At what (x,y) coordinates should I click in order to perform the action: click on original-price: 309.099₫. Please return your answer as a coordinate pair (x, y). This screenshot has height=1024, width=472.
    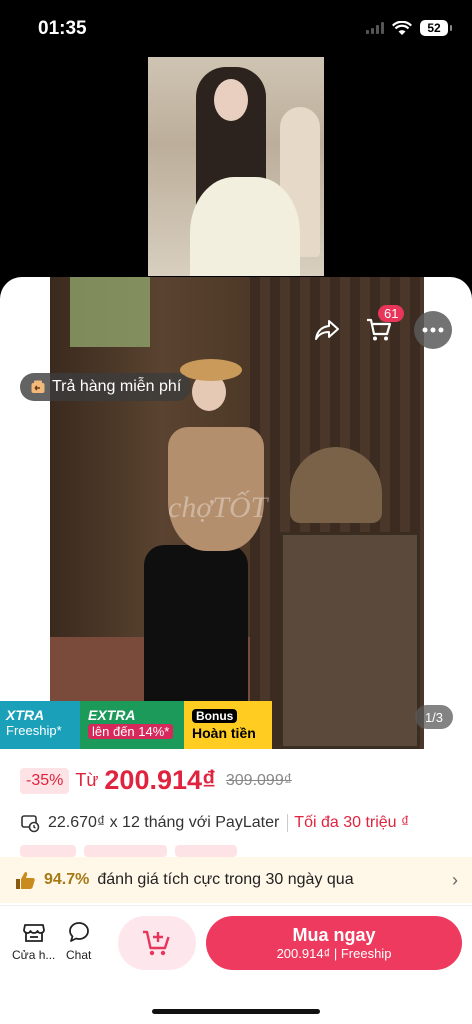
    Looking at the image, I should click on (258, 780).